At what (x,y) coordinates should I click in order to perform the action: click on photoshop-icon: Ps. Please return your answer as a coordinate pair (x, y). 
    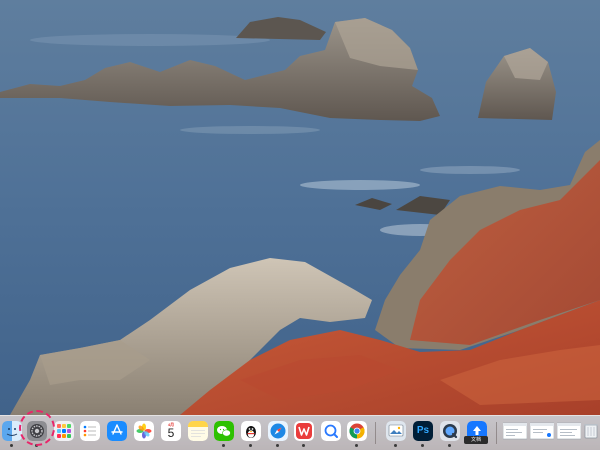
    Looking at the image, I should click on (423, 431).